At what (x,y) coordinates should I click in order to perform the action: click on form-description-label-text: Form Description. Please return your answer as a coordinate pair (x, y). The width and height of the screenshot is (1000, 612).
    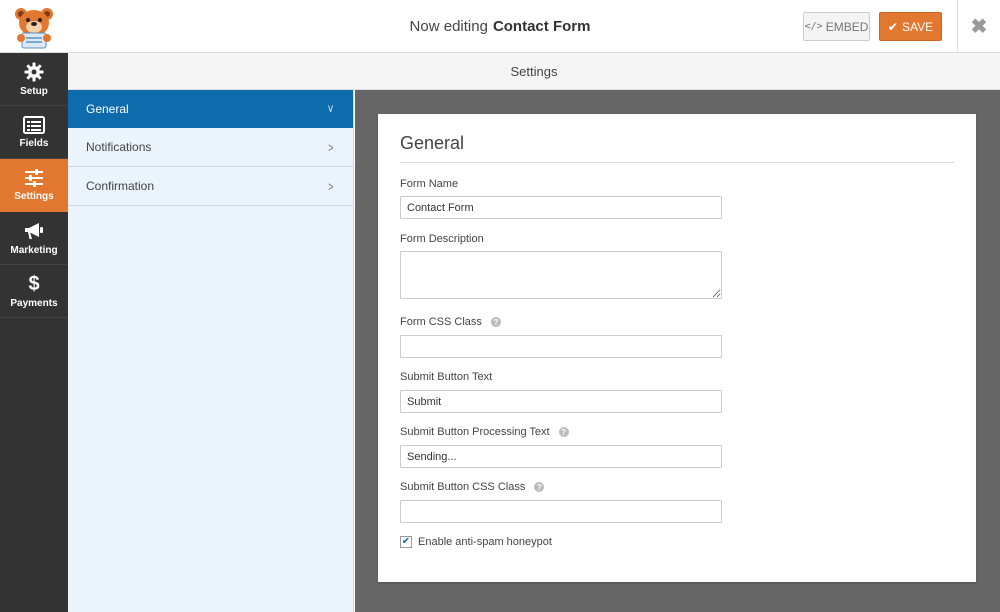
    Looking at the image, I should click on (442, 239).